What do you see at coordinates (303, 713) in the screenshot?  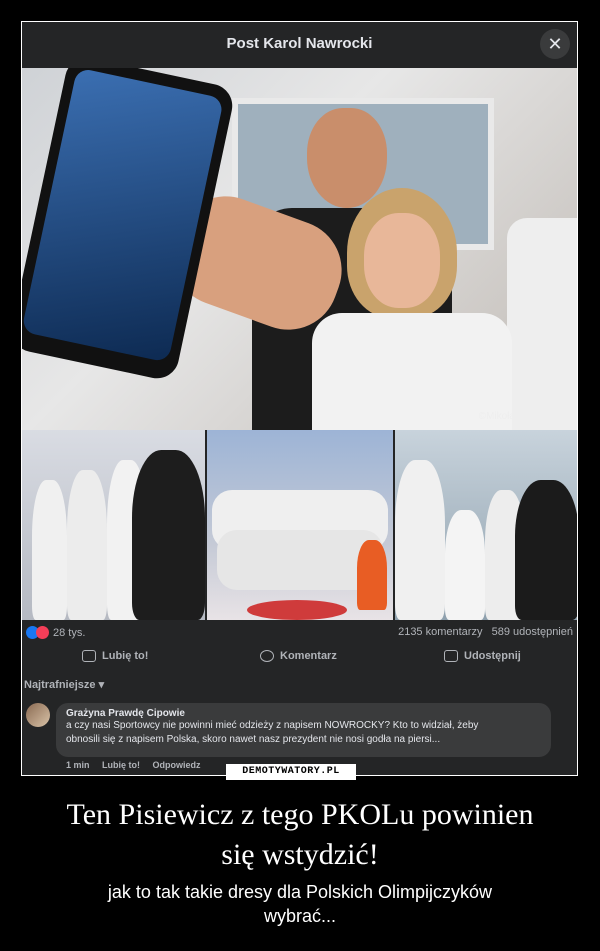 I see `comment-author: Grażyna Prawdę Cipowie` at bounding box center [303, 713].